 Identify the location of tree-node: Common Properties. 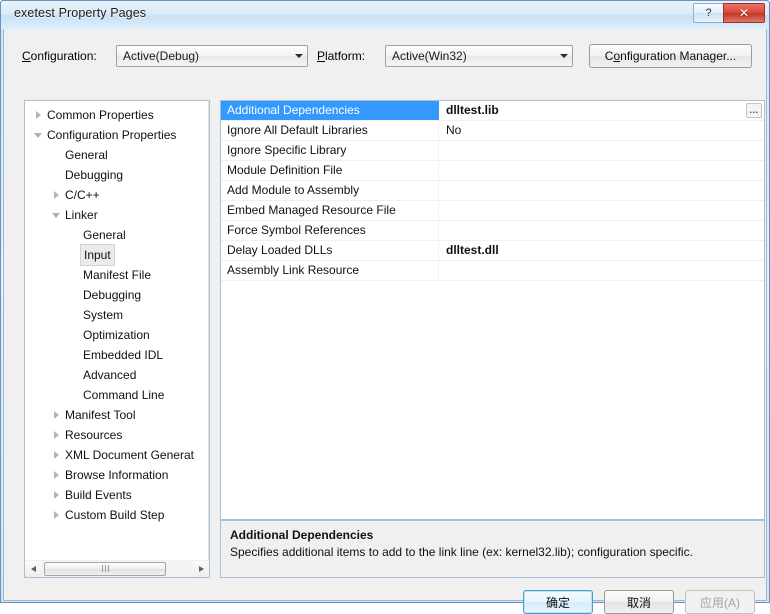
(109, 115).